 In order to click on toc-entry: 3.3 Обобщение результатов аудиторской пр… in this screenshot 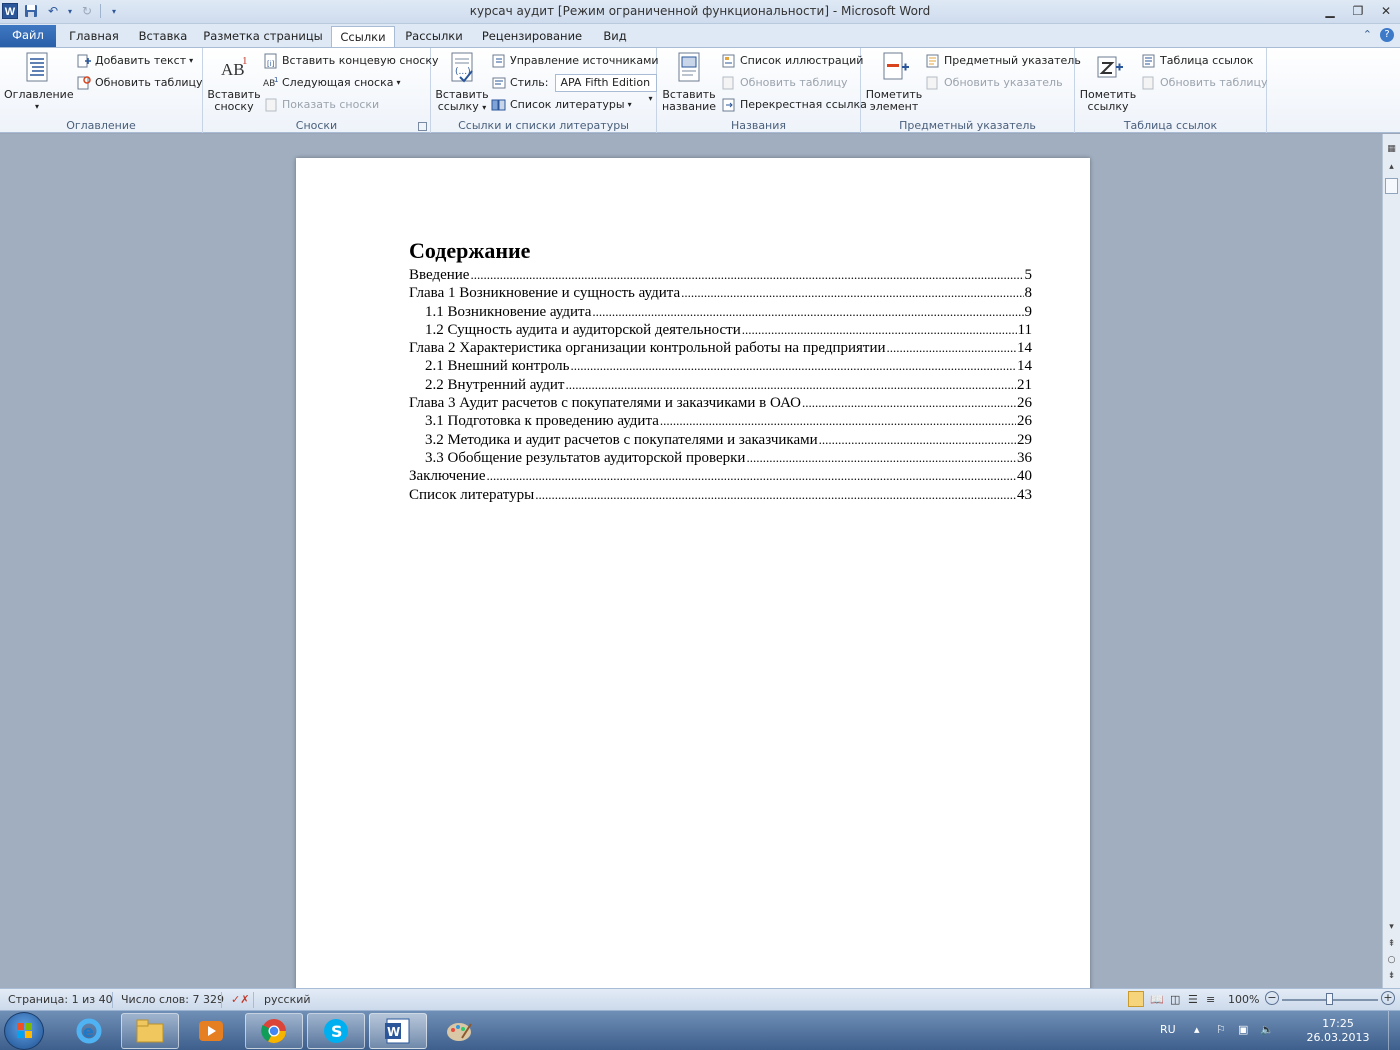, I will do `click(720, 458)`.